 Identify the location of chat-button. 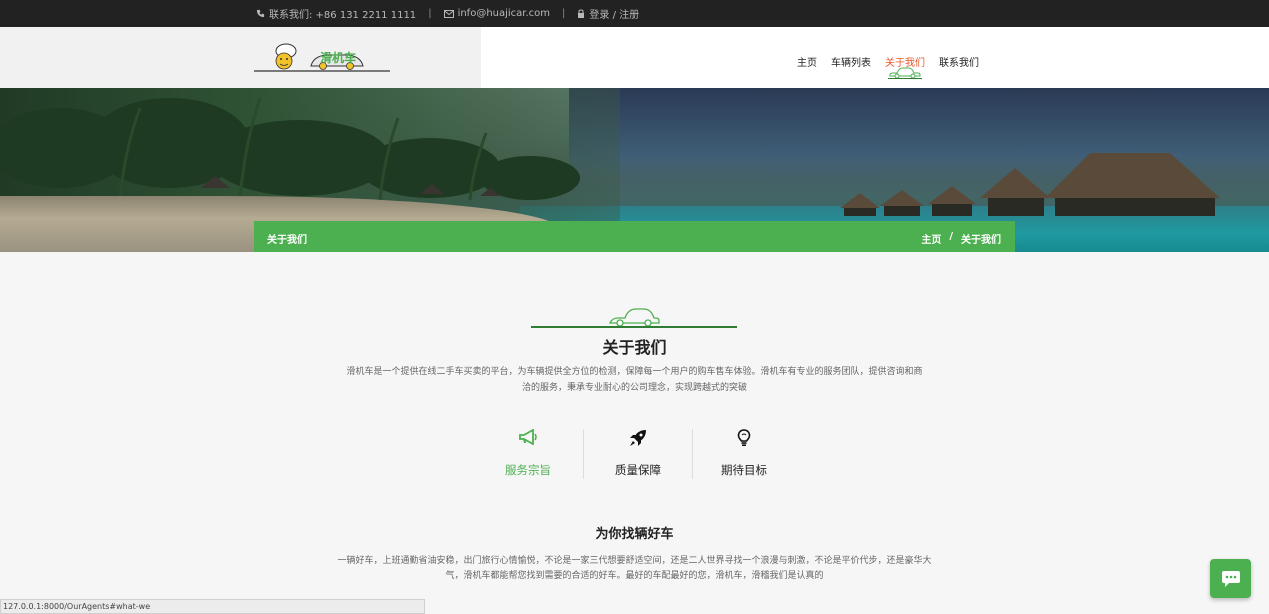
(1230, 578).